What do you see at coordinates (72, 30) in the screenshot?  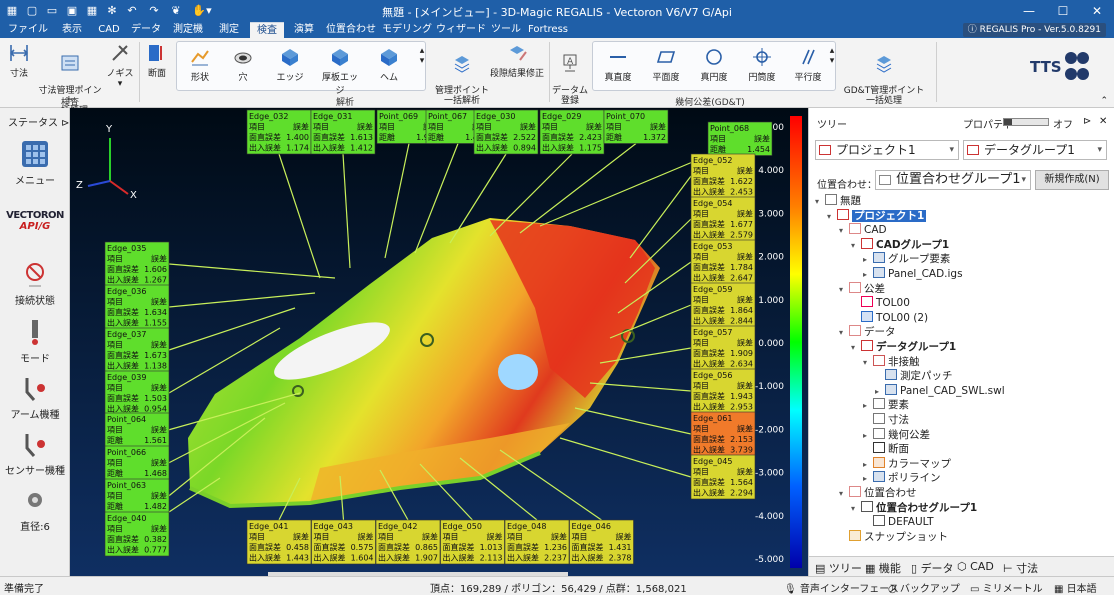 I see `menu-view: 表示` at bounding box center [72, 30].